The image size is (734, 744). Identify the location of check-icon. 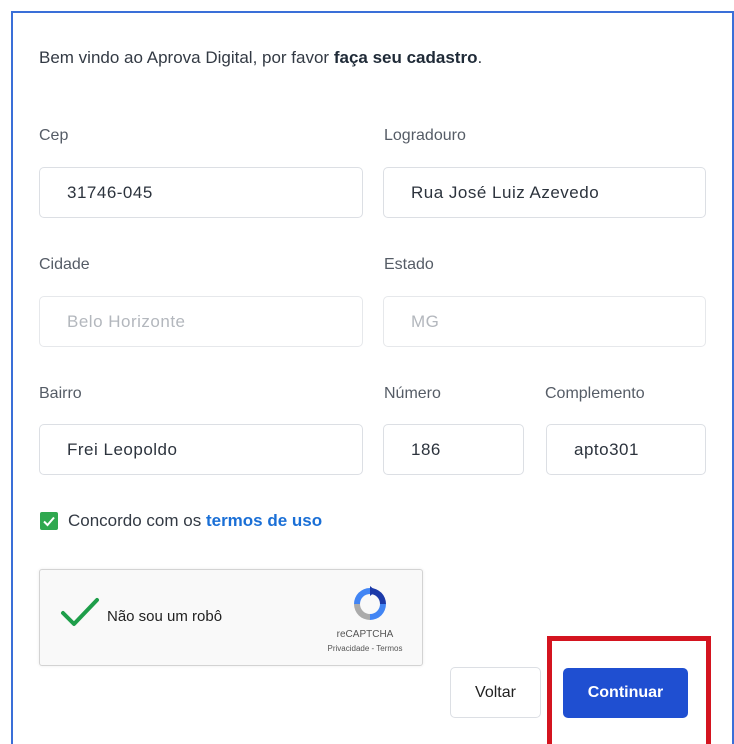
(49, 521).